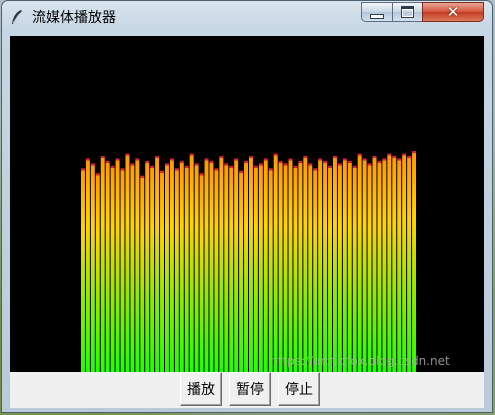 The height and width of the screenshot is (415, 495). I want to click on control-bar: 播放 暂停 停止, so click(247, 390).